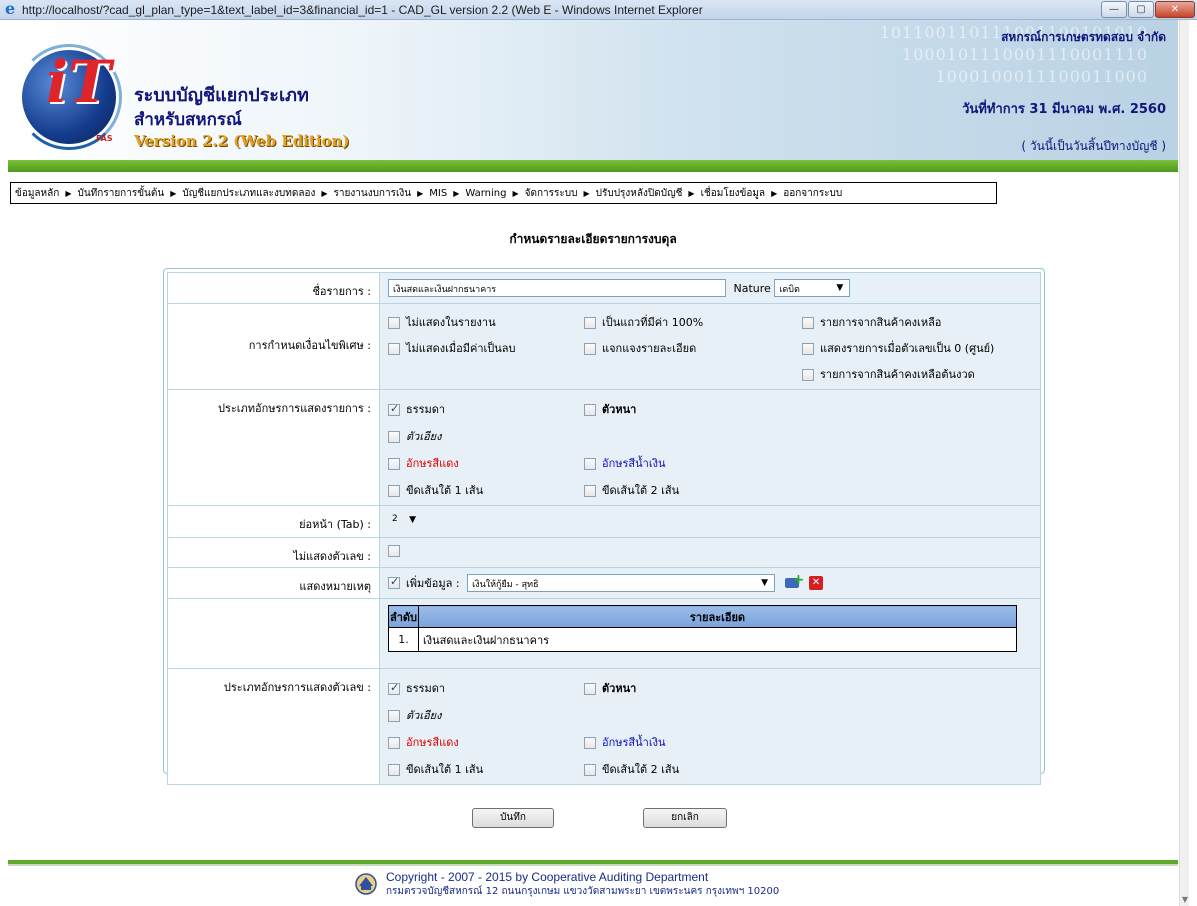  What do you see at coordinates (394, 551) in the screenshot?
I see `hide-number-checkbox` at bounding box center [394, 551].